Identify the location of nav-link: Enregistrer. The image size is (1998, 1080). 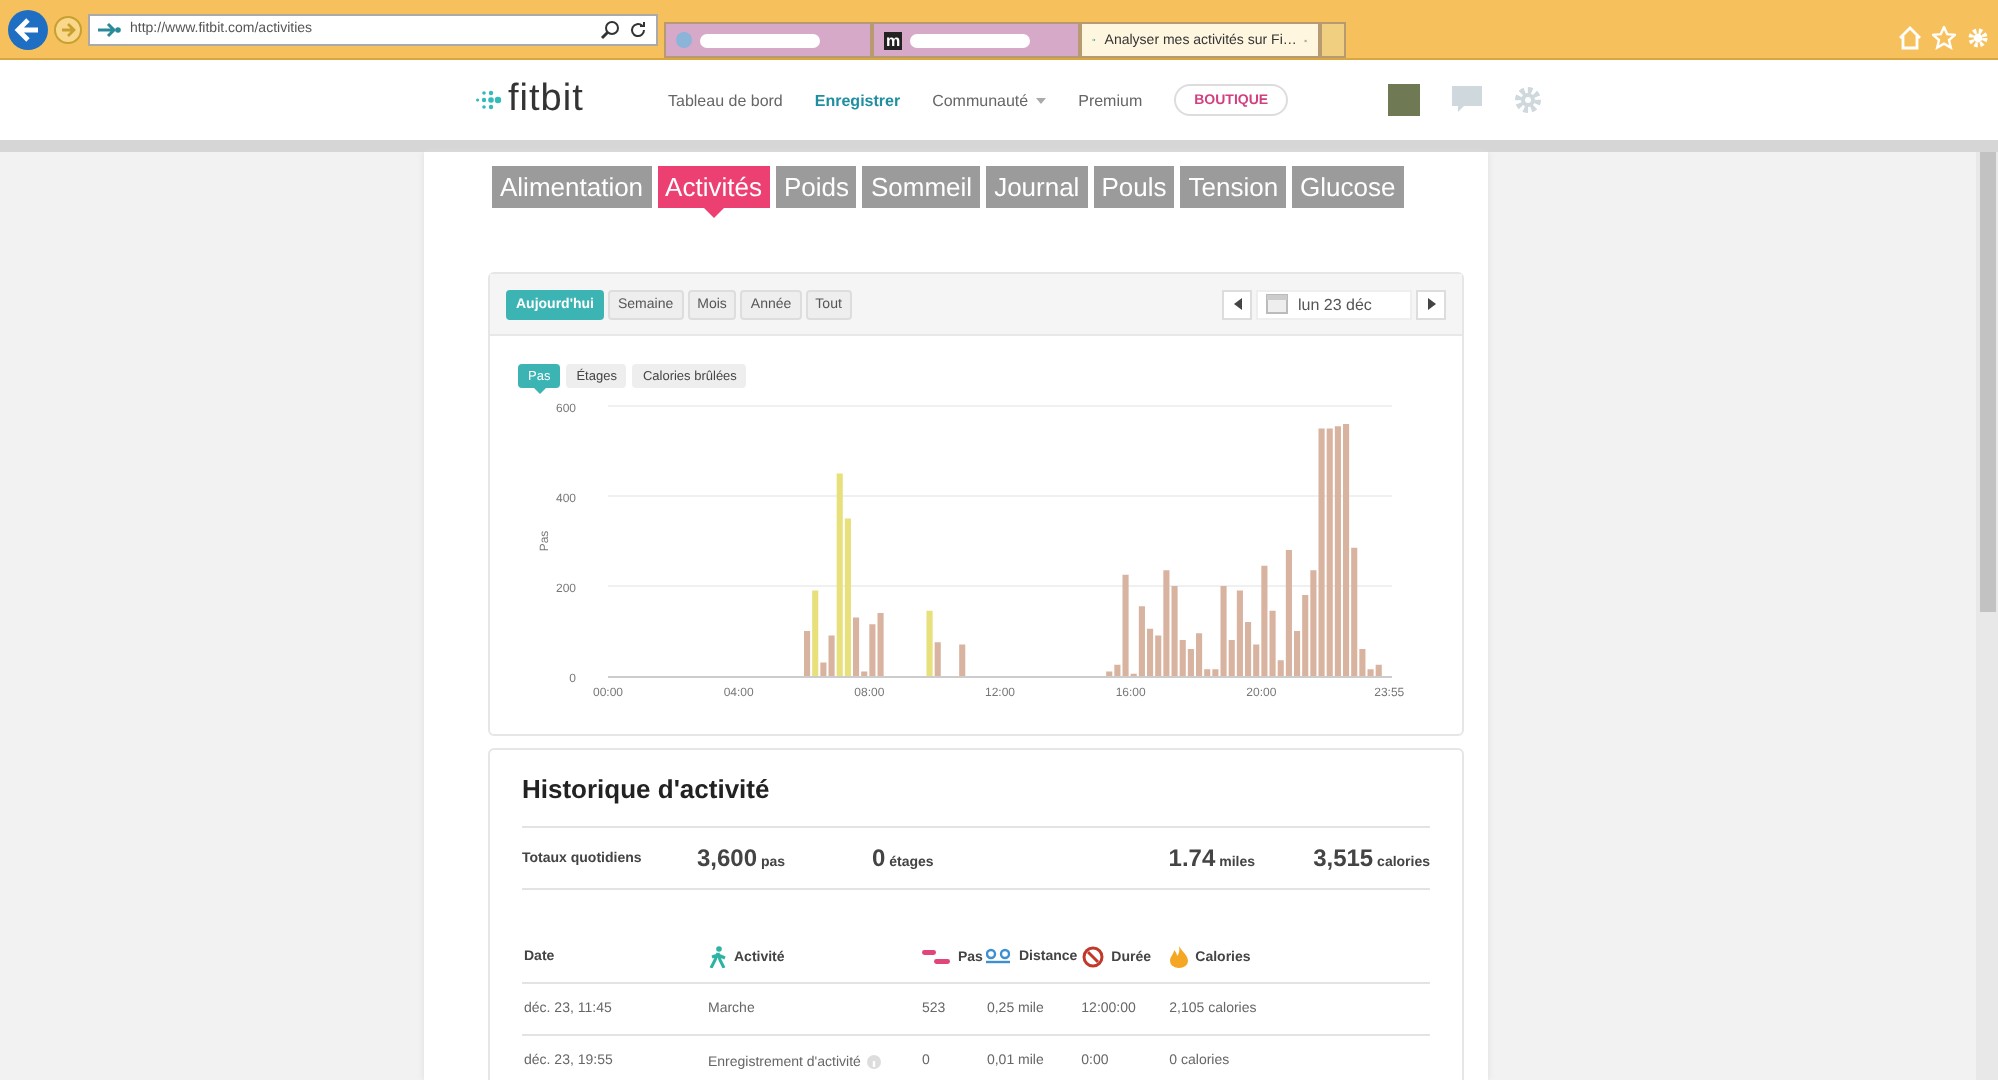
(857, 100).